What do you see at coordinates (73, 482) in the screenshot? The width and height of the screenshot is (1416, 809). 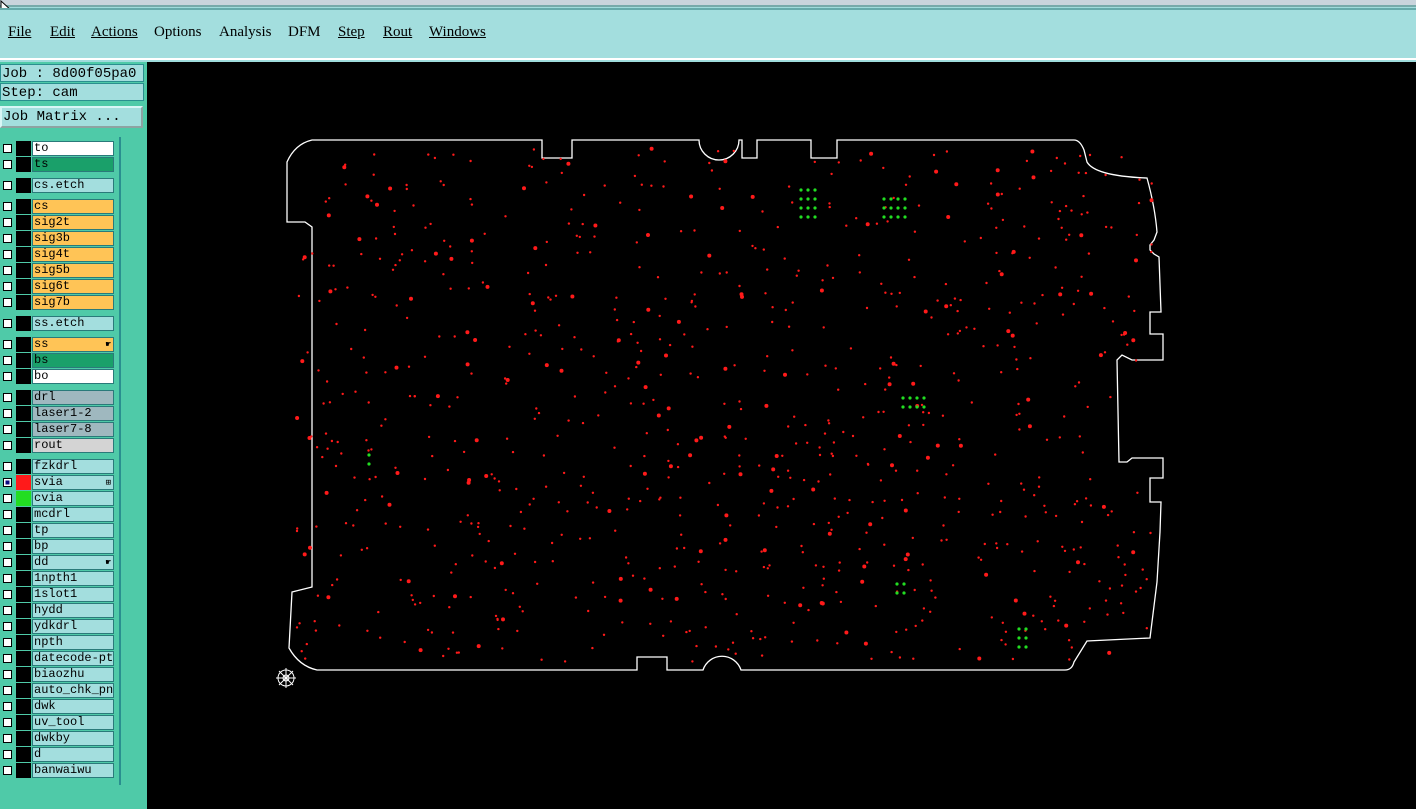 I see `layer-name: svia ⊞` at bounding box center [73, 482].